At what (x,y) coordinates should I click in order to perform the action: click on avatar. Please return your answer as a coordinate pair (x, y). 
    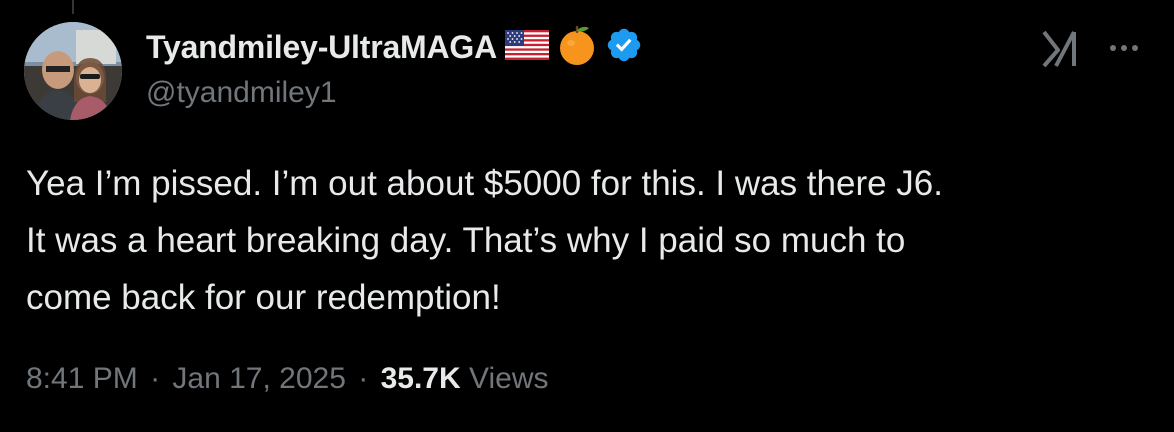
    Looking at the image, I should click on (73, 71).